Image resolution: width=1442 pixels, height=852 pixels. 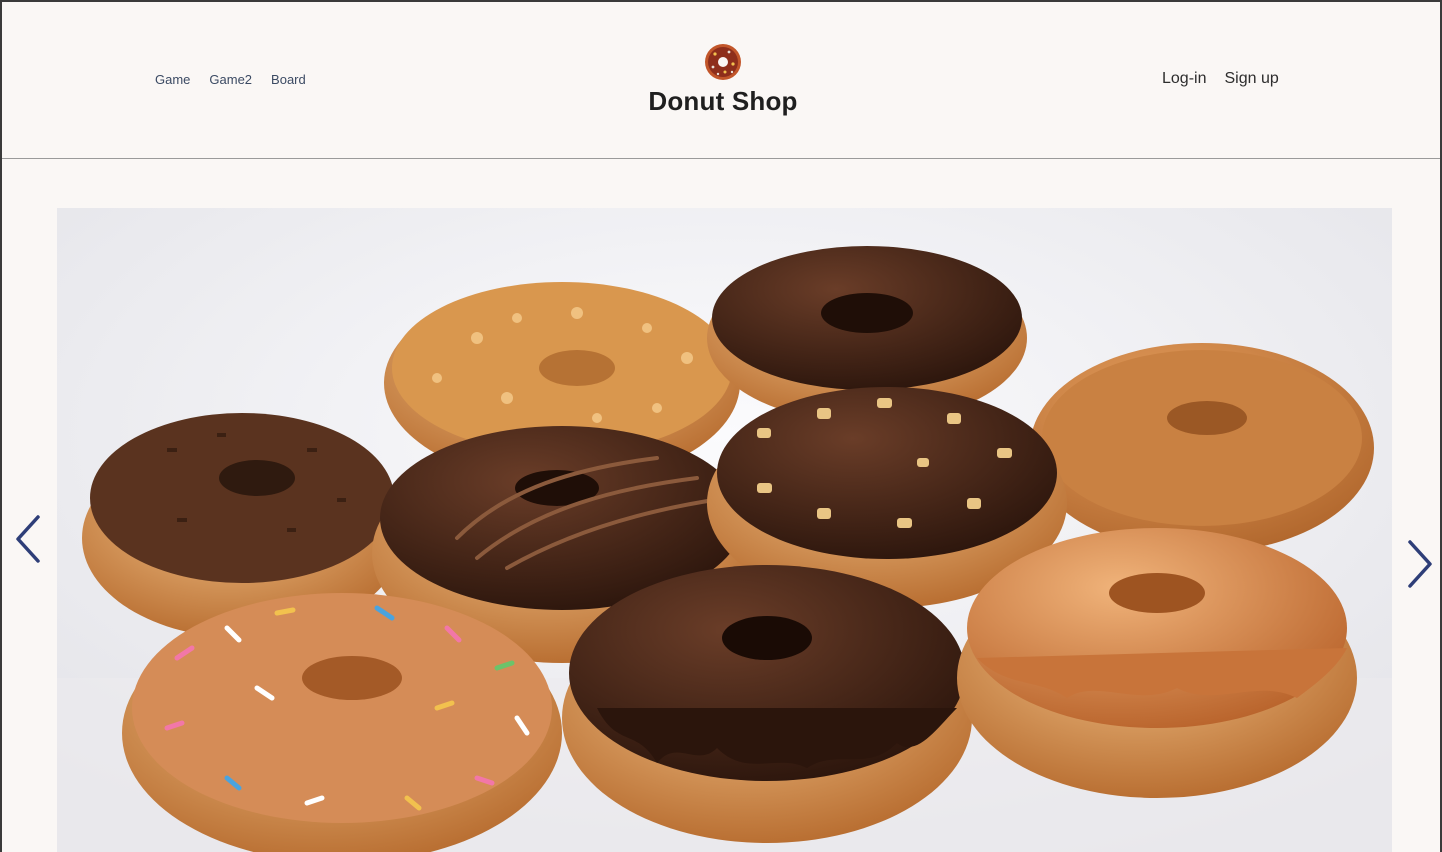 What do you see at coordinates (1420, 564) in the screenshot?
I see `chevron-right-icon` at bounding box center [1420, 564].